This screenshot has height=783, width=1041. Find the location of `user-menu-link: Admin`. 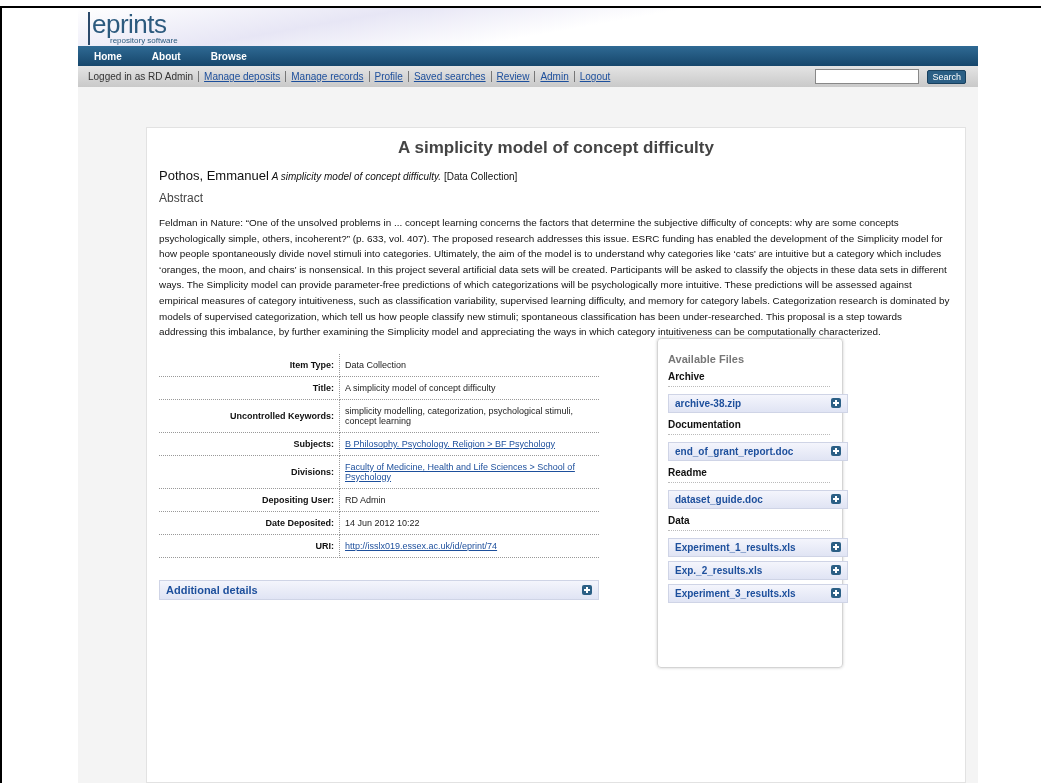

user-menu-link: Admin is located at coordinates (554, 76).